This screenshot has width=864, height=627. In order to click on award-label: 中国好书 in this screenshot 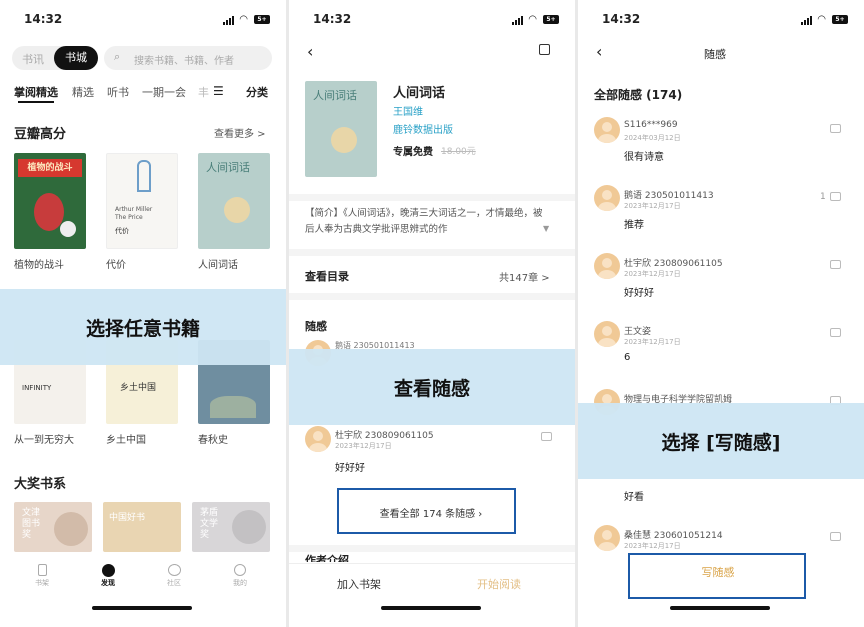, I will do `click(127, 518)`.